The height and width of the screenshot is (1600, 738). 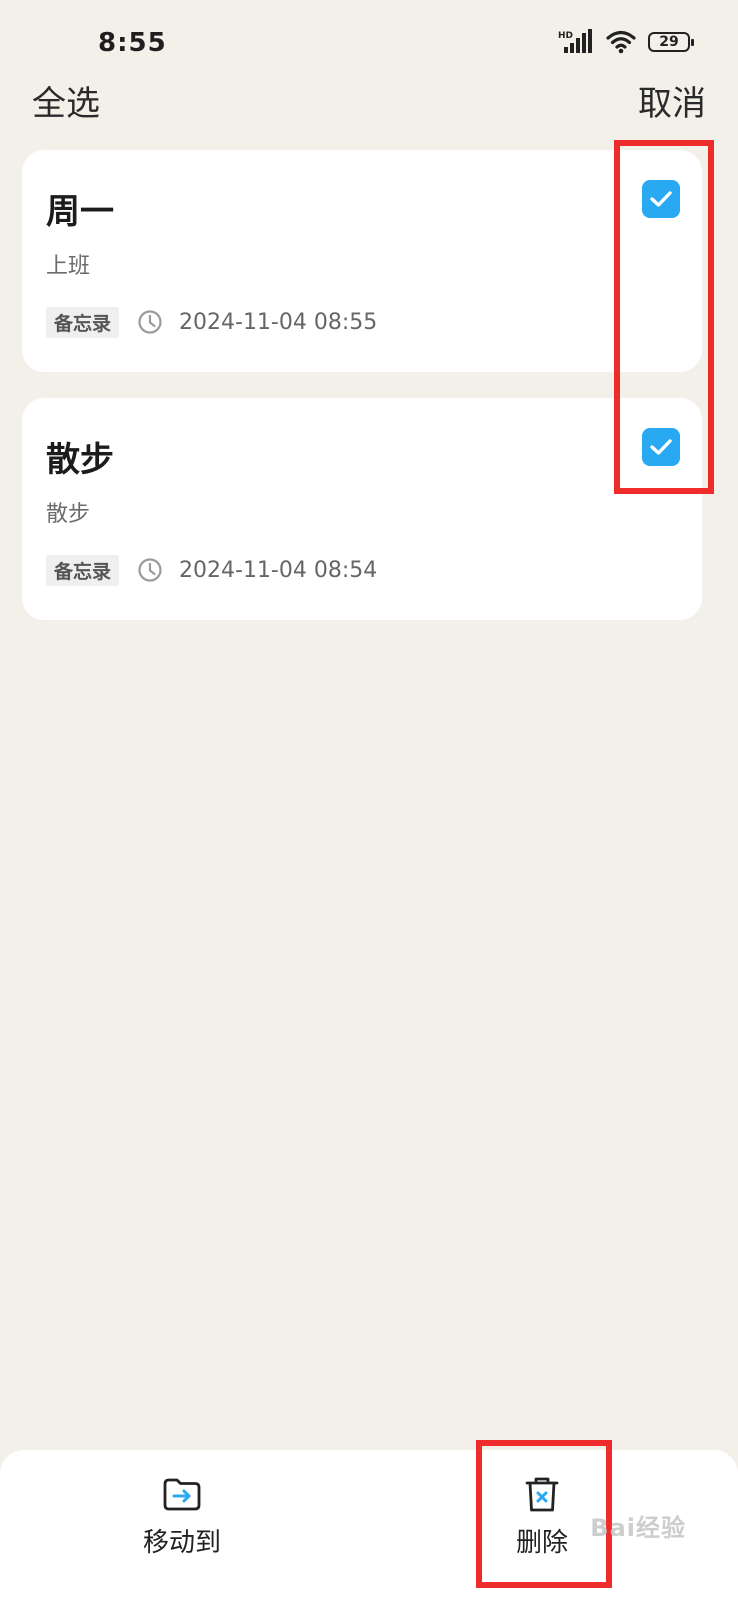 I want to click on note-meta: 备忘录 2024-11-04 08:54, so click(x=211, y=570).